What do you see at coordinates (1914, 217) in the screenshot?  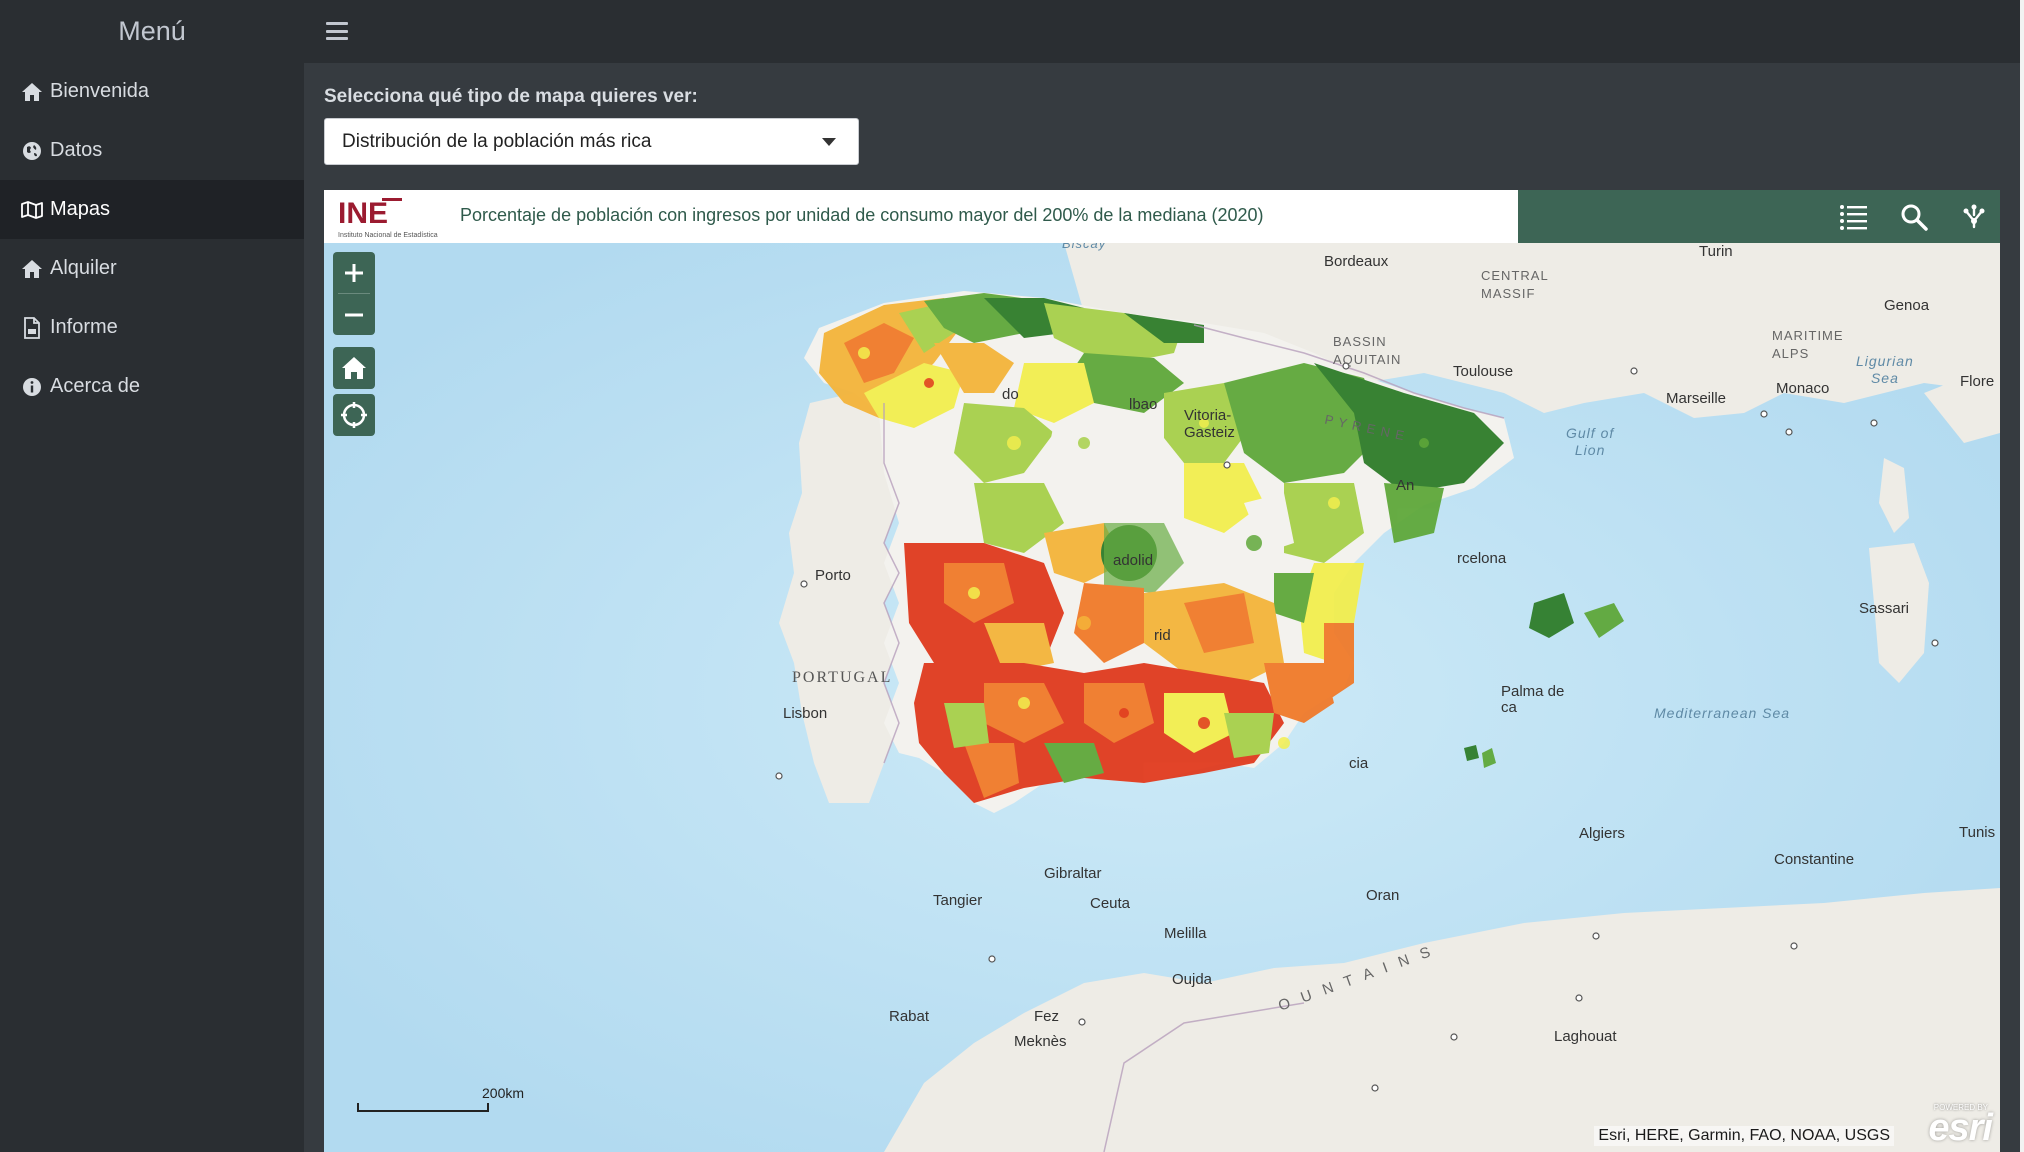 I see `search-icon` at bounding box center [1914, 217].